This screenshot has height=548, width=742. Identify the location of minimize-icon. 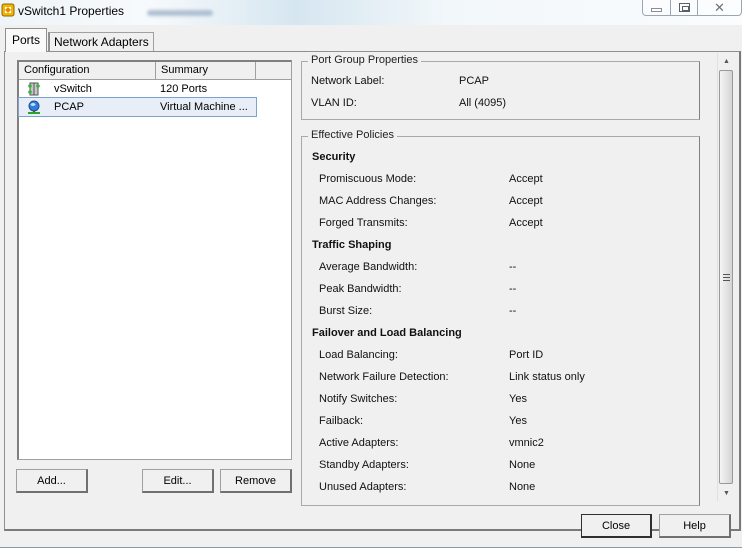
(656, 10).